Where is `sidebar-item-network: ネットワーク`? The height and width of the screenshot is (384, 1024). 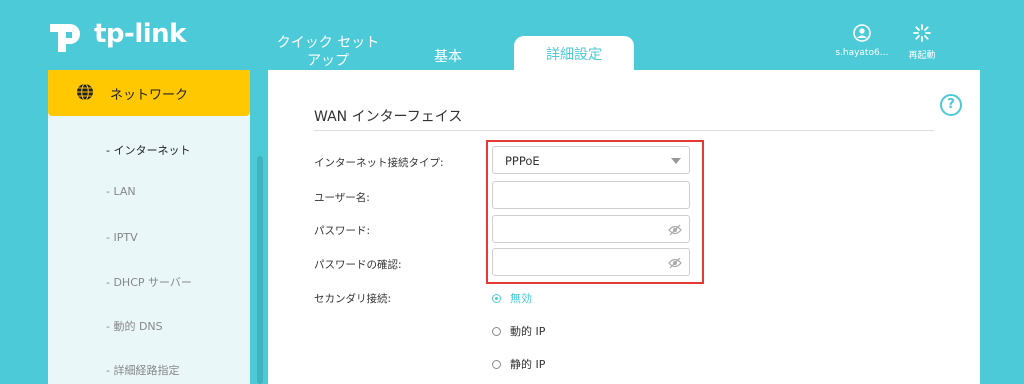
sidebar-item-network: ネットワーク is located at coordinates (149, 93).